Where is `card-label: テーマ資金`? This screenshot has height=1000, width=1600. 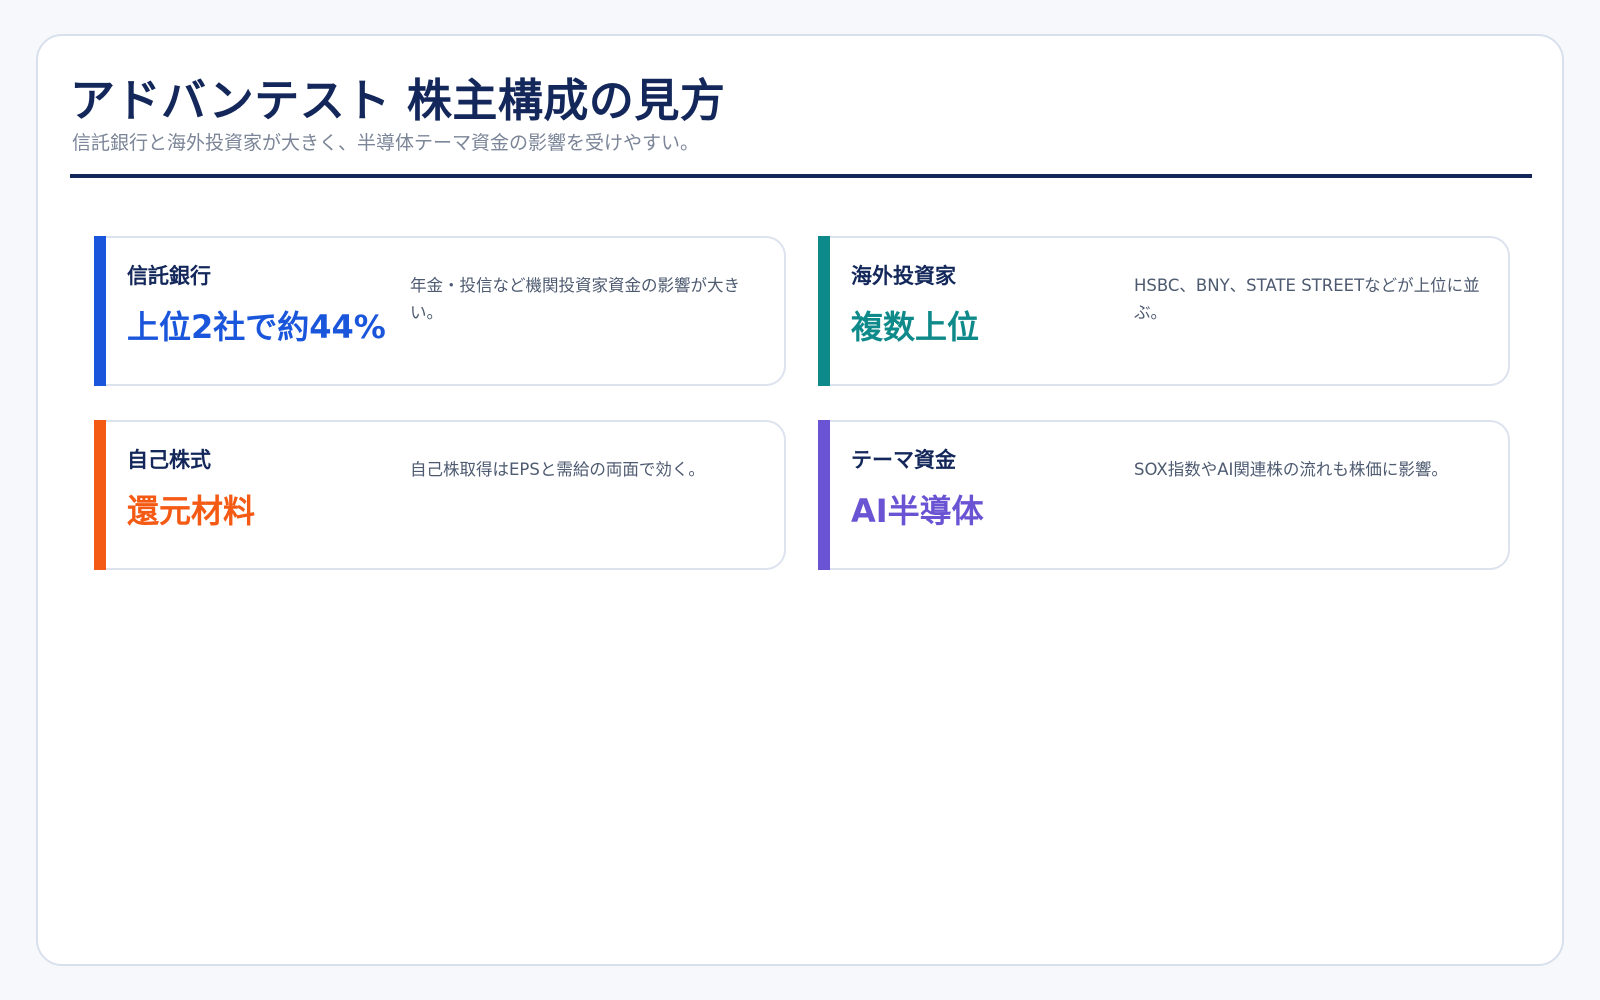
card-label: テーマ資金 is located at coordinates (903, 460).